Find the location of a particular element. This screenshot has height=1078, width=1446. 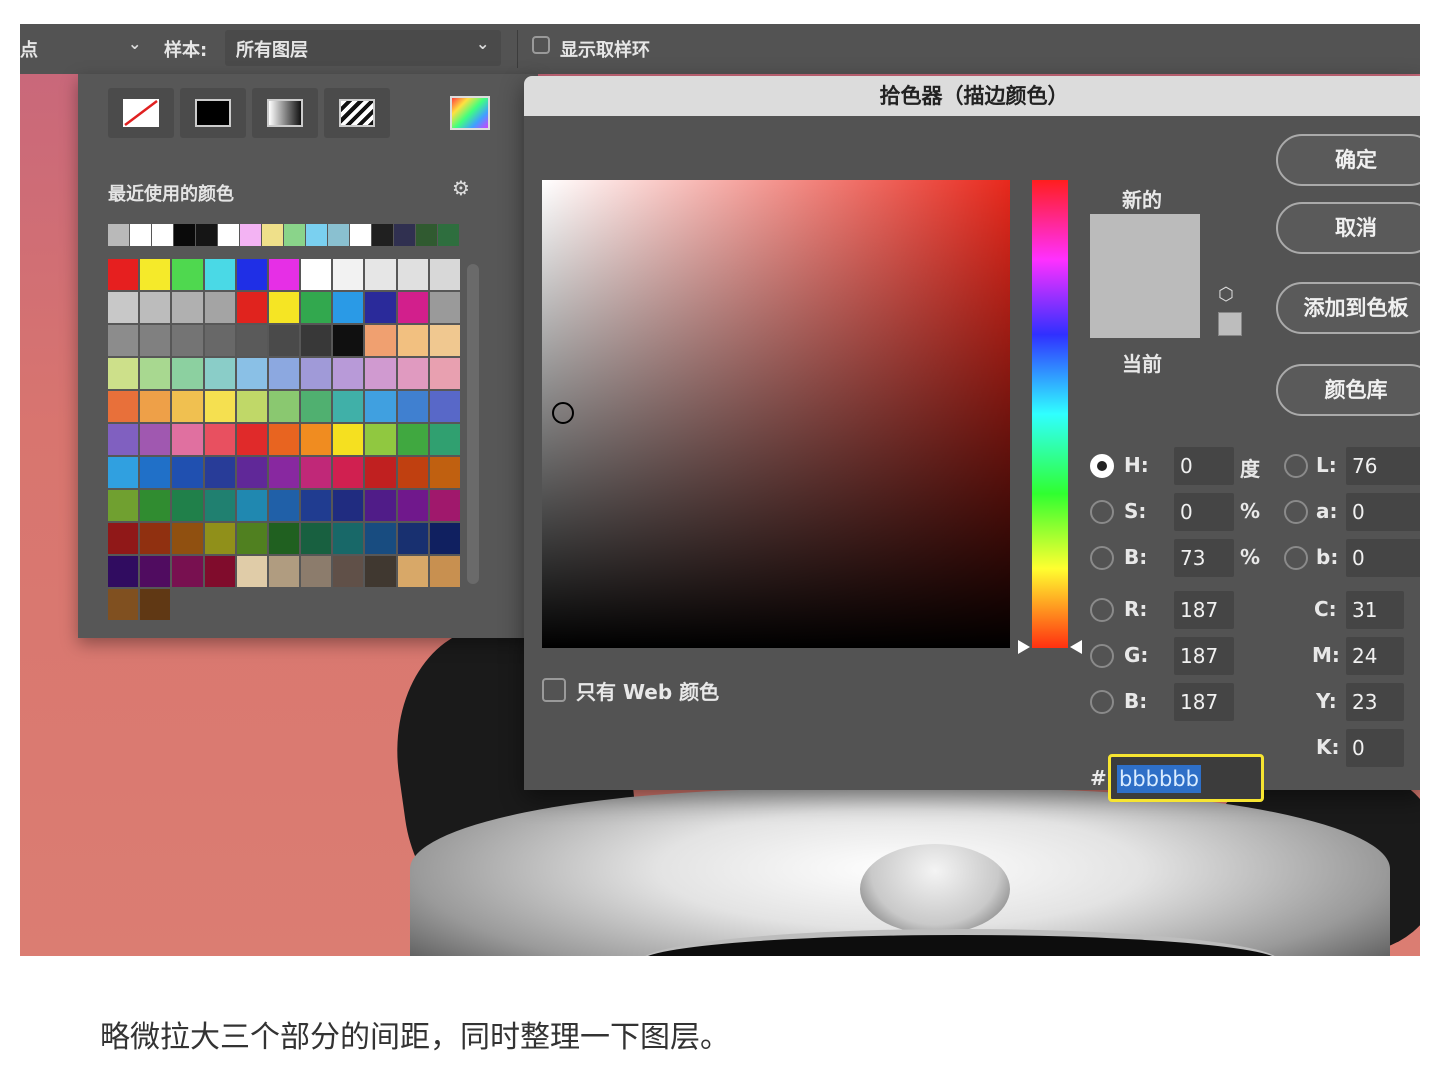

color-picker-icon is located at coordinates (470, 113).